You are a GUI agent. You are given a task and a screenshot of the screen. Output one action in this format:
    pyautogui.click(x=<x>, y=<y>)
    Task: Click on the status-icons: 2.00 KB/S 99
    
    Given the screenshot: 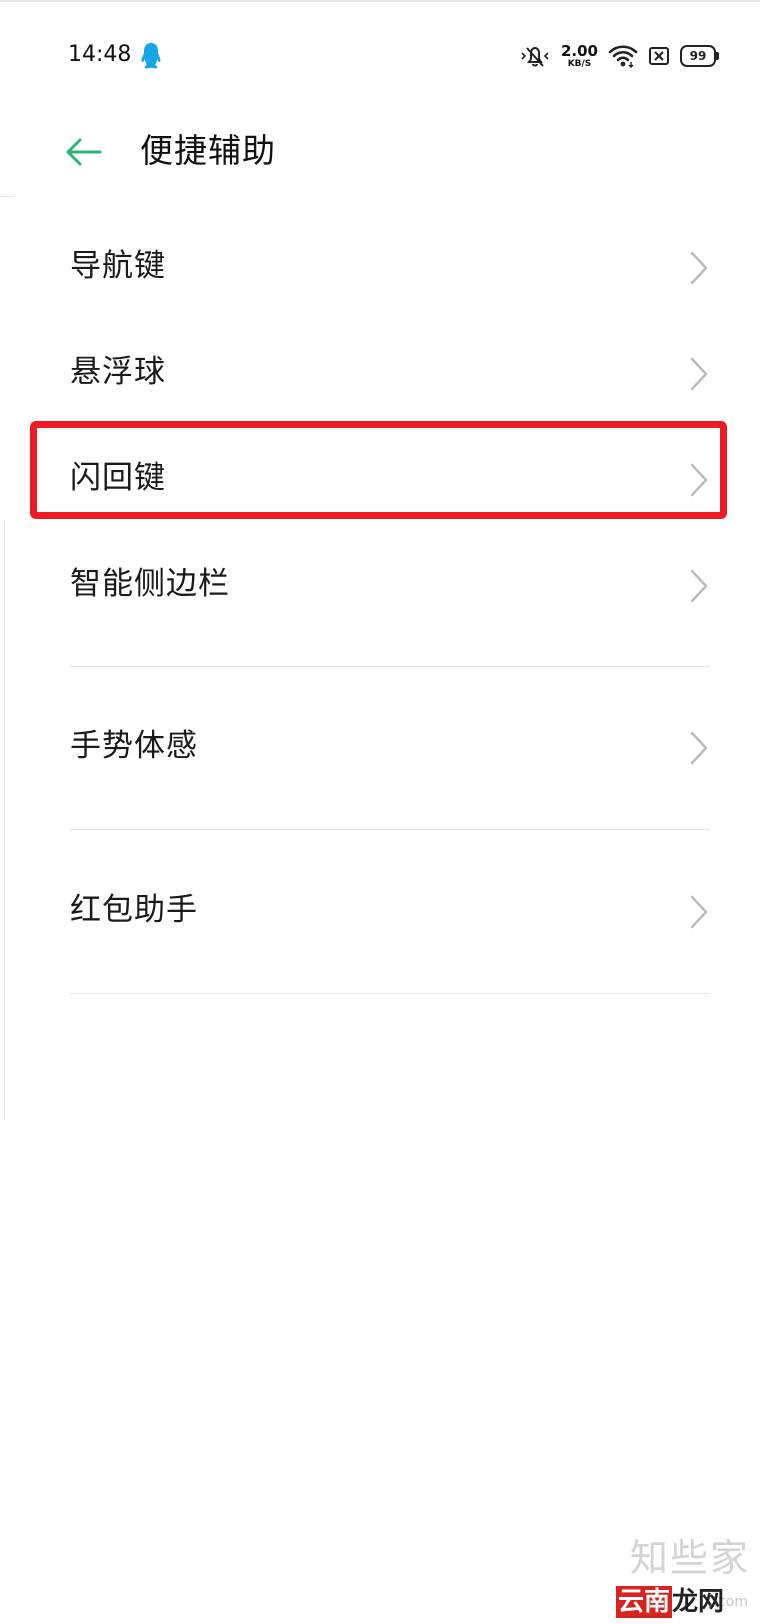 What is the action you would take?
    pyautogui.click(x=619, y=56)
    